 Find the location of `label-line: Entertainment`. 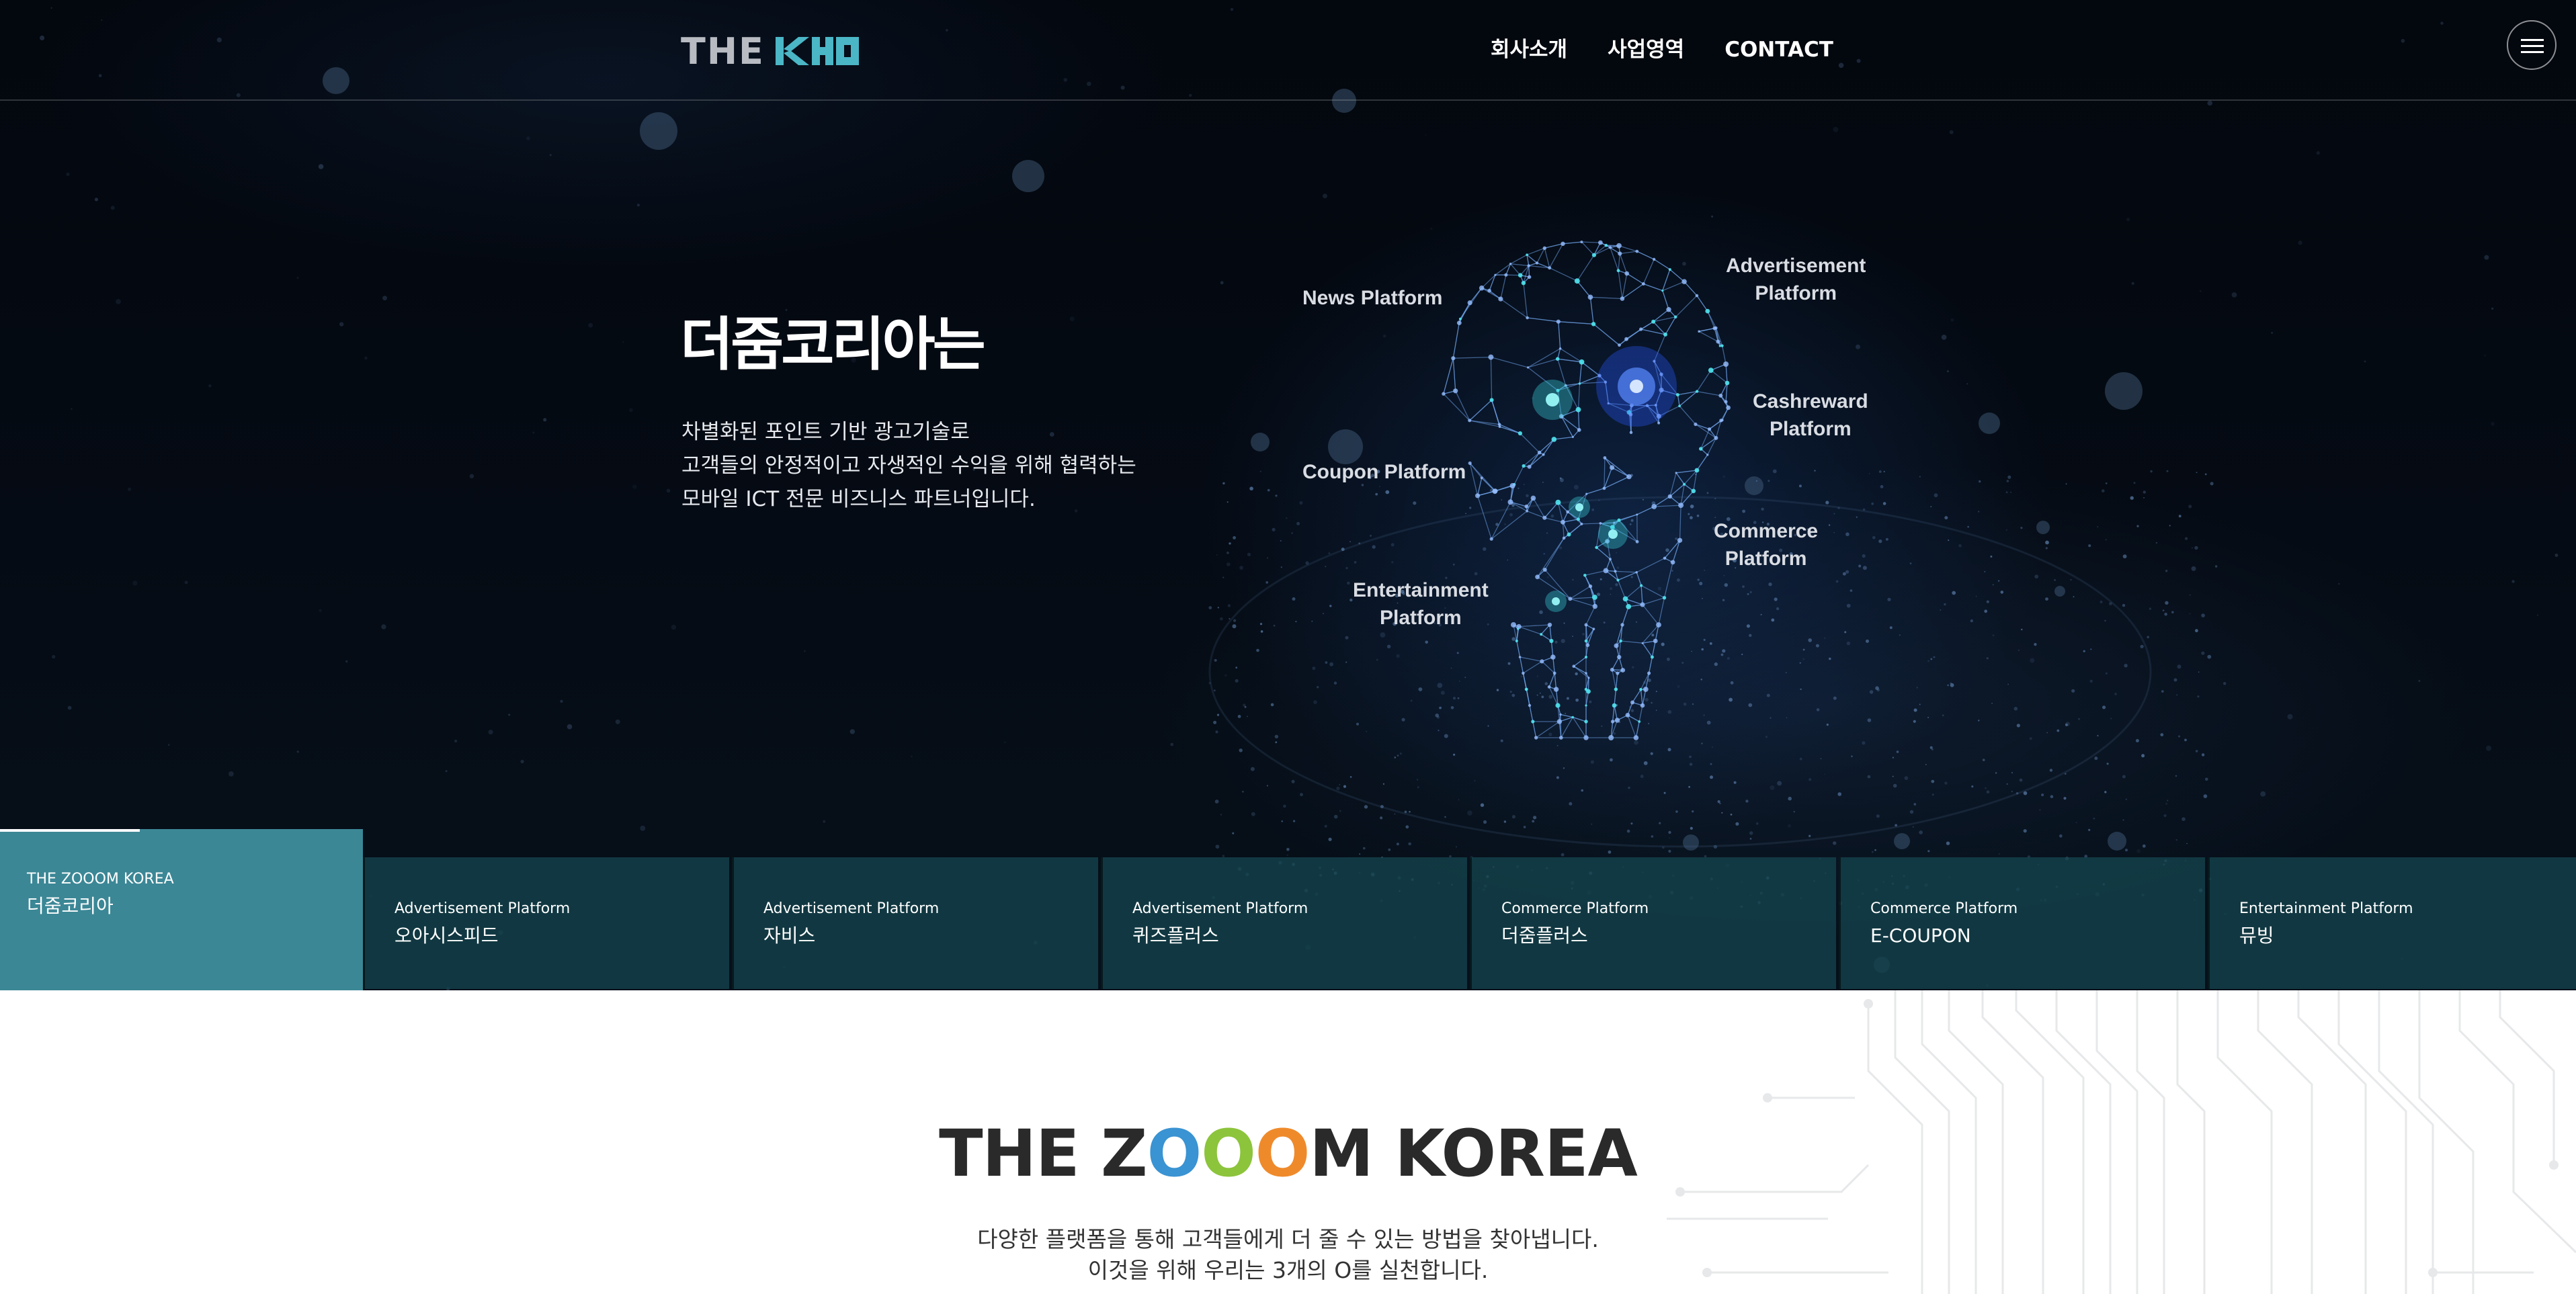

label-line: Entertainment is located at coordinates (1421, 590).